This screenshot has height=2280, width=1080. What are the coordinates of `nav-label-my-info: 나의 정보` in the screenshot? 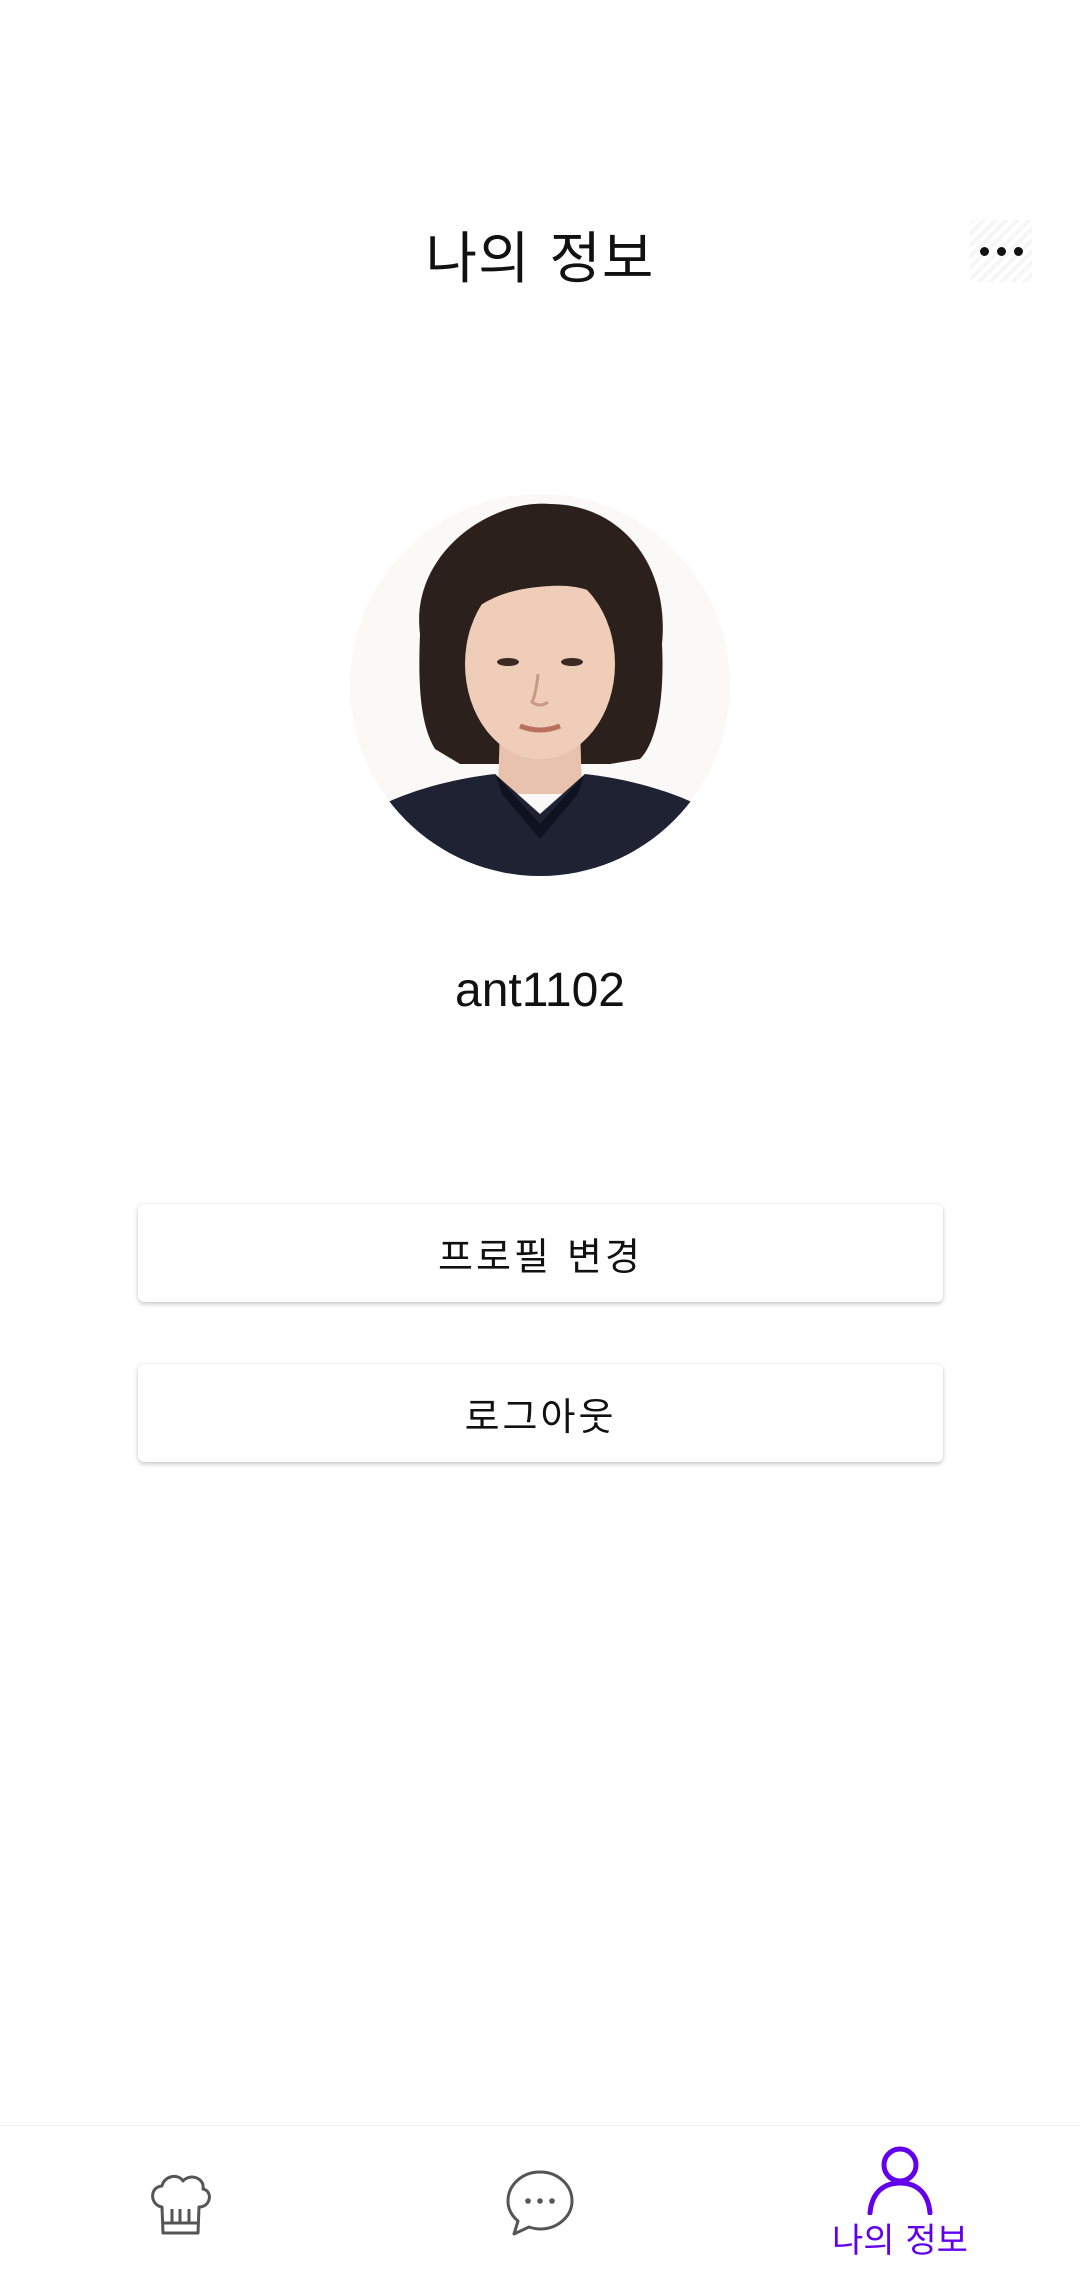 It's located at (900, 2241).